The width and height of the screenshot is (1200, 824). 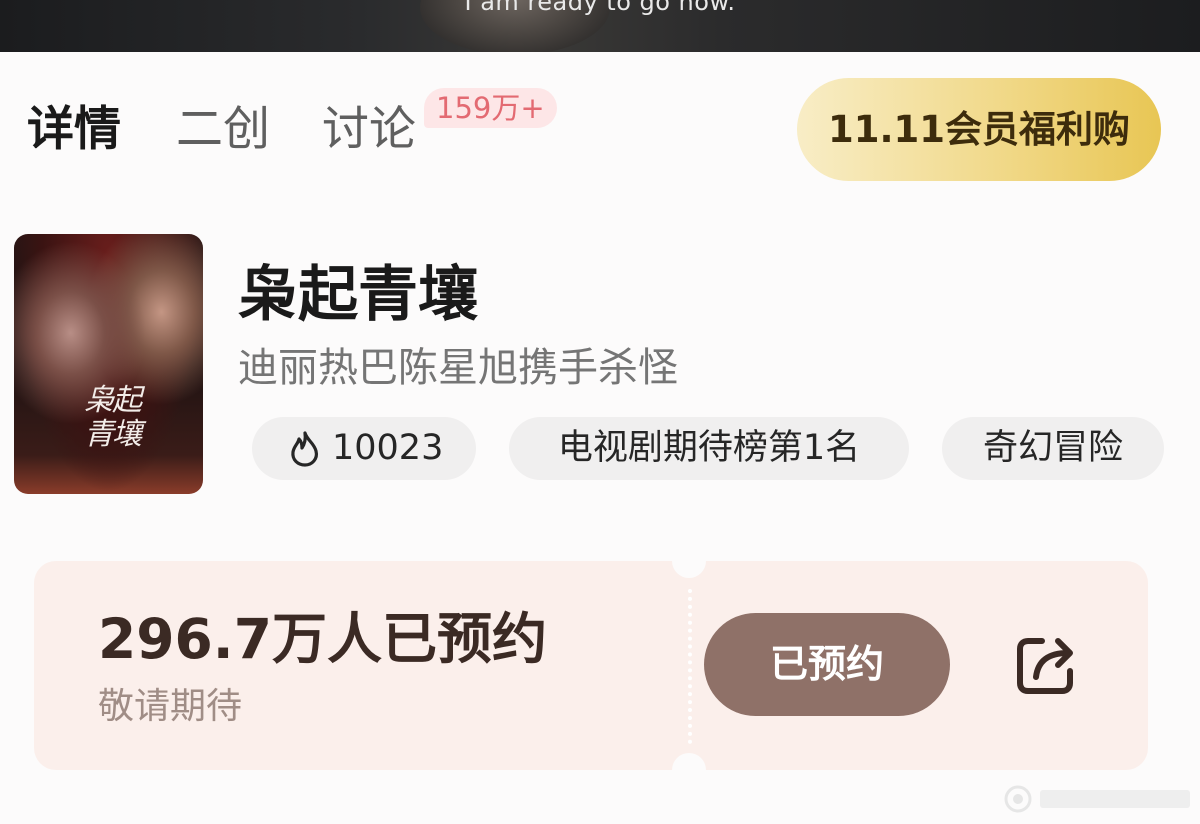 I want to click on ticket-notch-bottom, so click(x=689, y=770).